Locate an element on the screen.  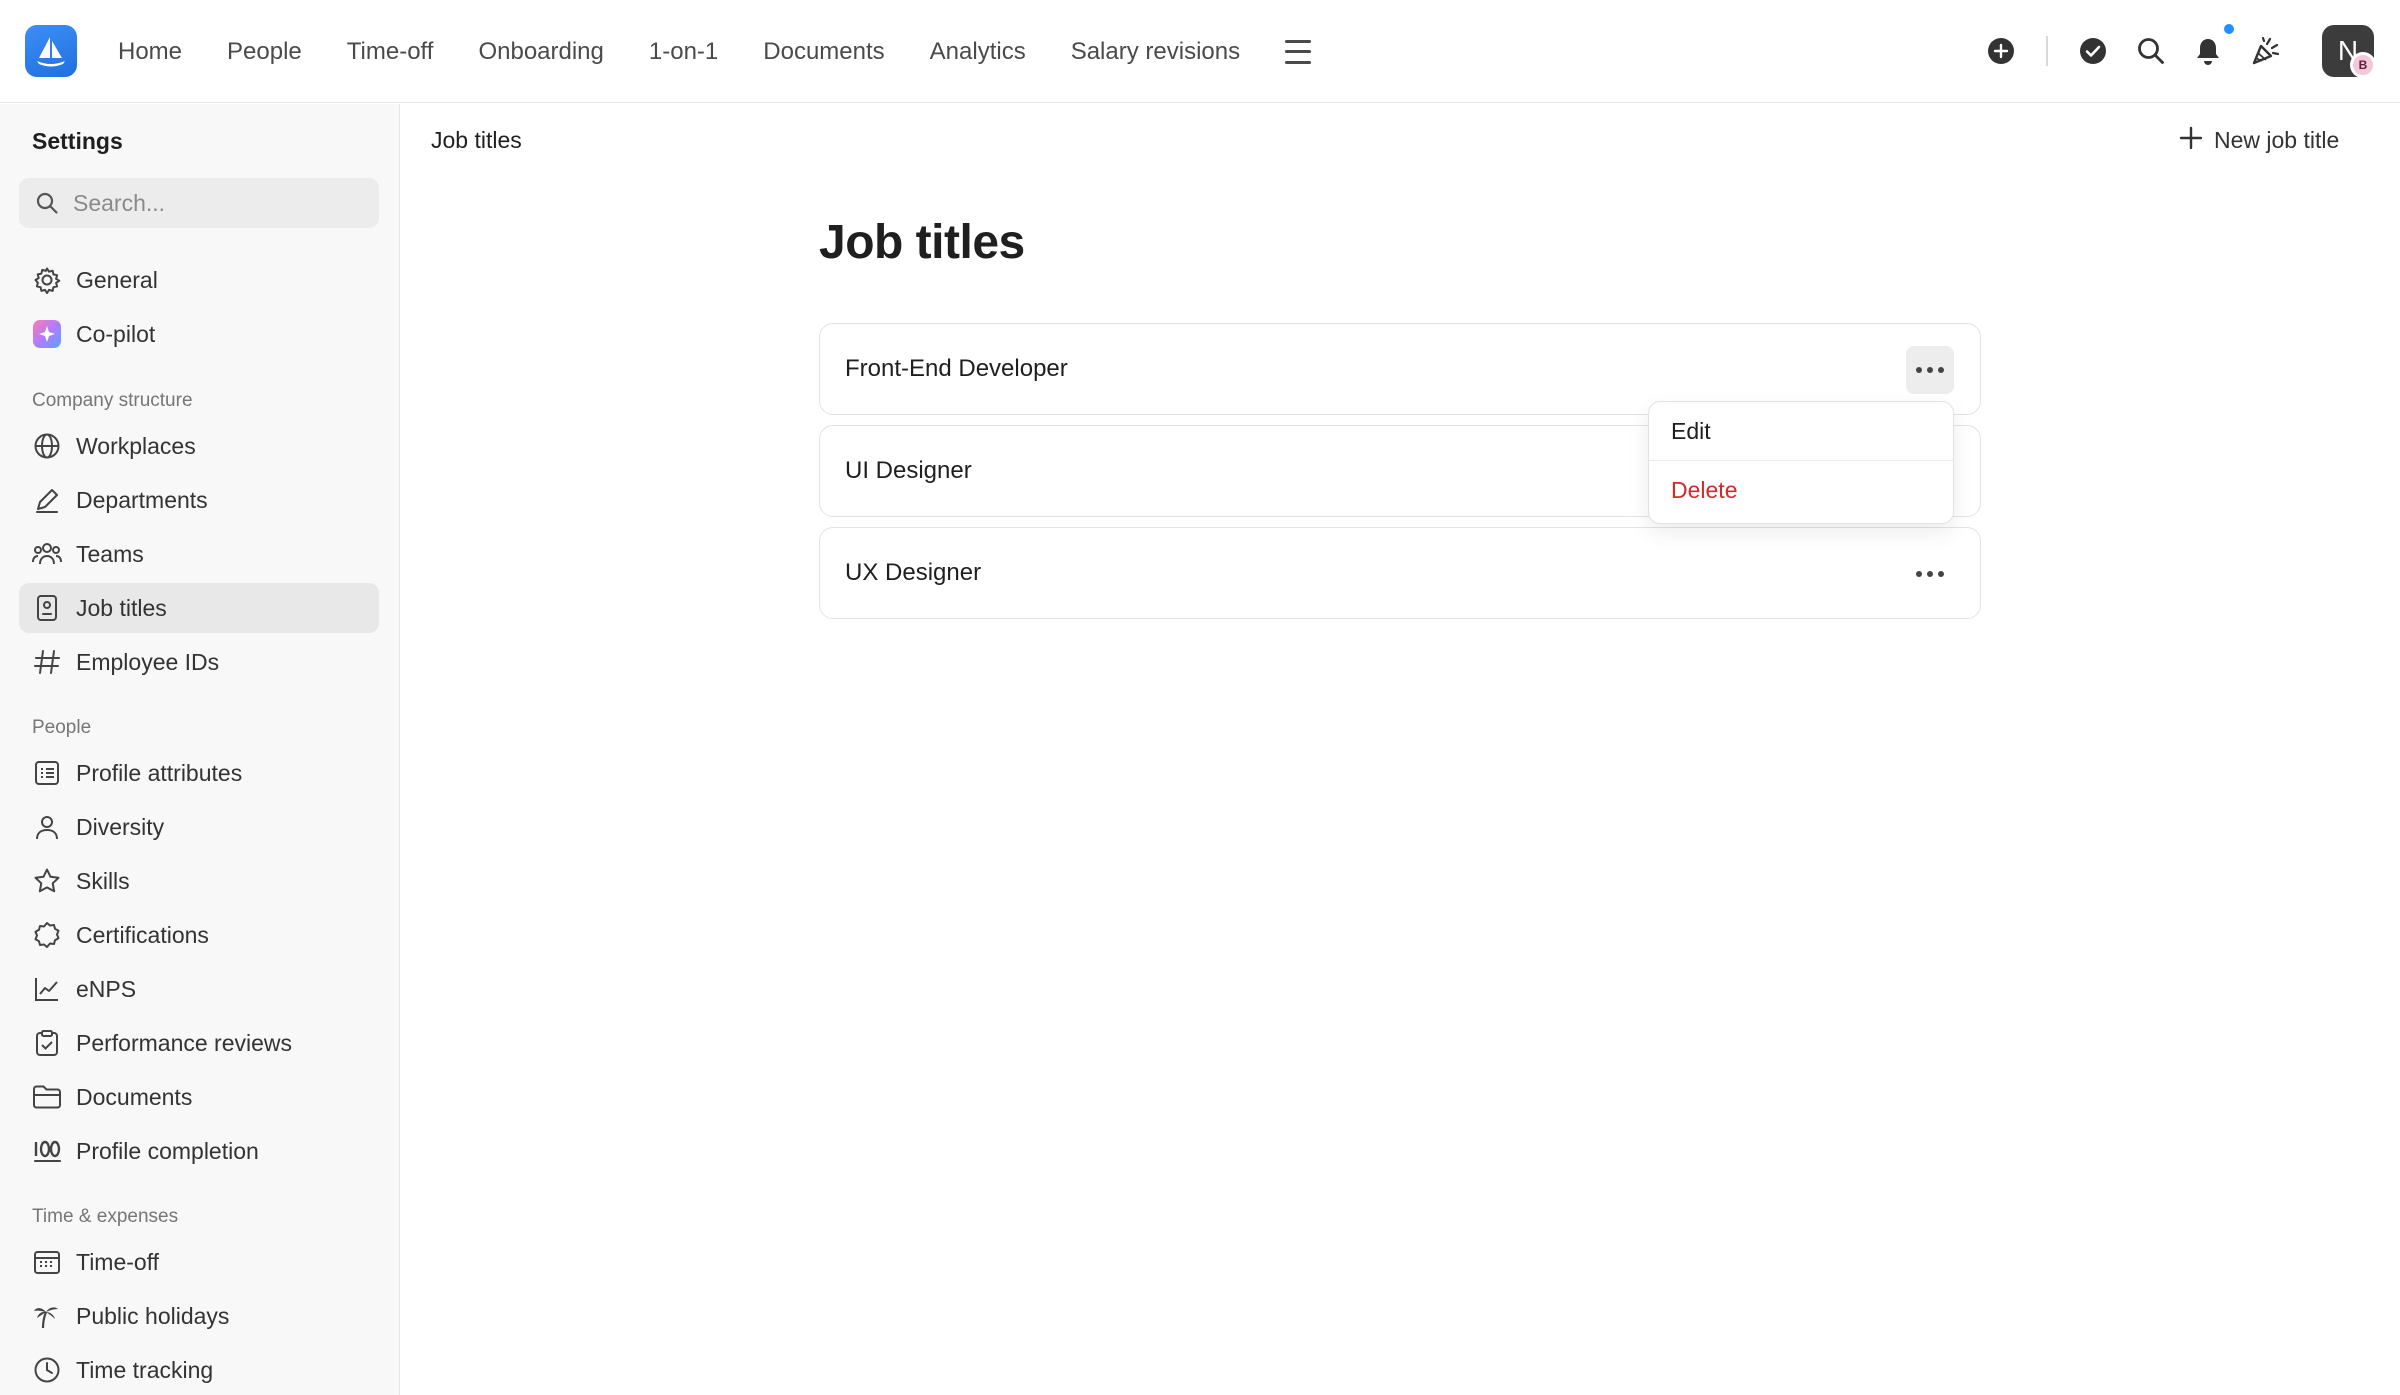
new-job-title-button: New job title is located at coordinates (2258, 140).